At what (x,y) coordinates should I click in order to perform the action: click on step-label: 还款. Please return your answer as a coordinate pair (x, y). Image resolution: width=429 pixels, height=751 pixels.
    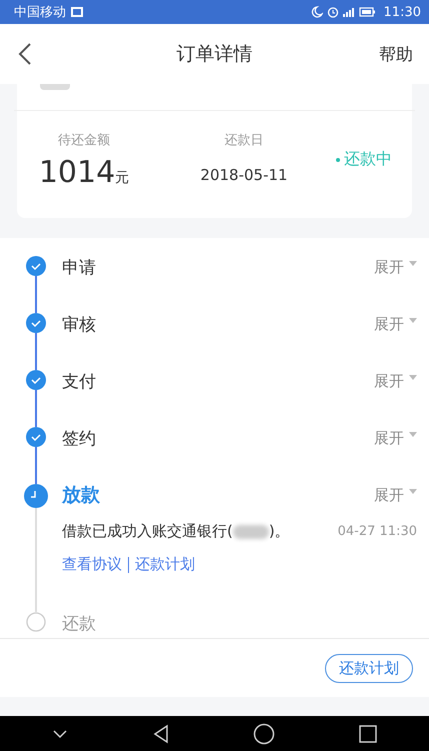
    Looking at the image, I should click on (79, 623).